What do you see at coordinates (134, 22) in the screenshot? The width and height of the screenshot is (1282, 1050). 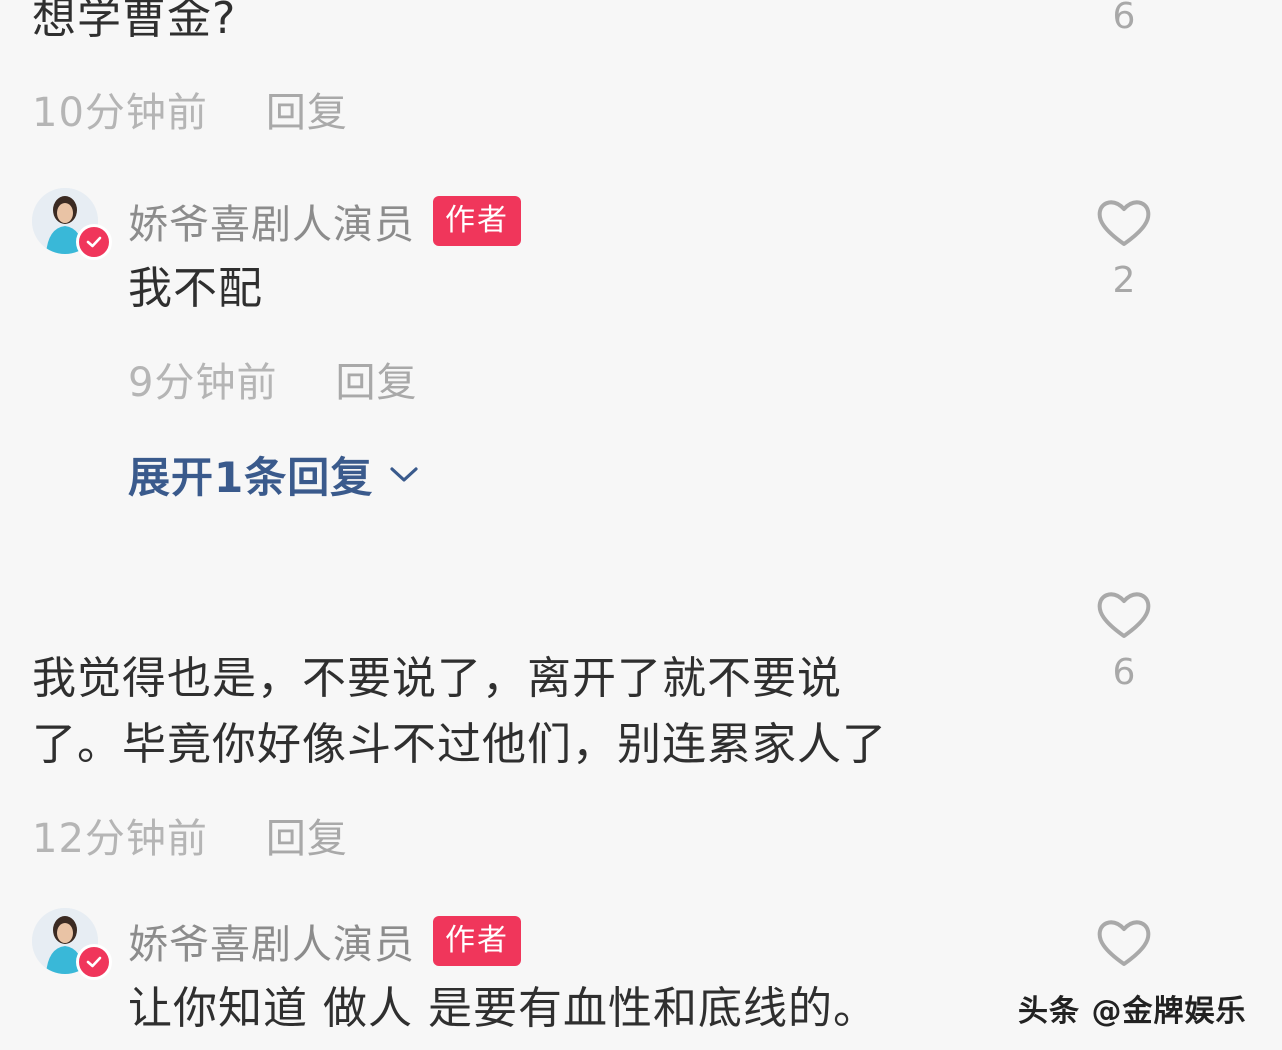 I see `comment-text: 想学曹金?` at bounding box center [134, 22].